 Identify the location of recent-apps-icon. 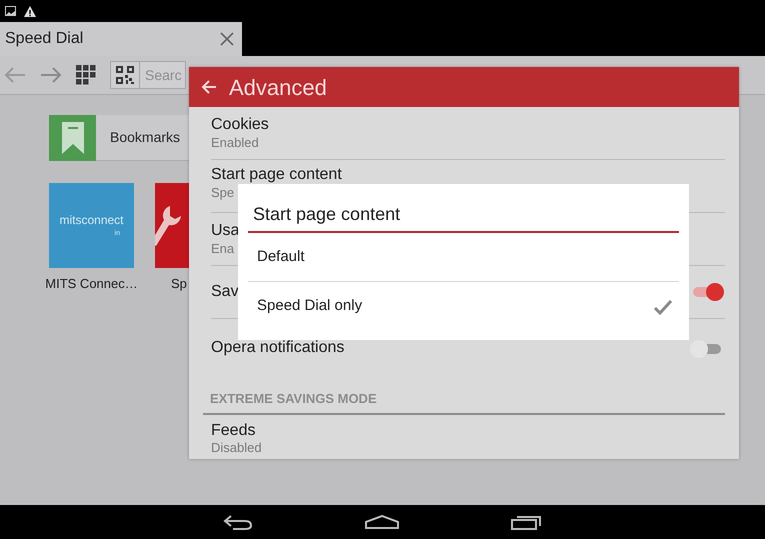
(526, 522).